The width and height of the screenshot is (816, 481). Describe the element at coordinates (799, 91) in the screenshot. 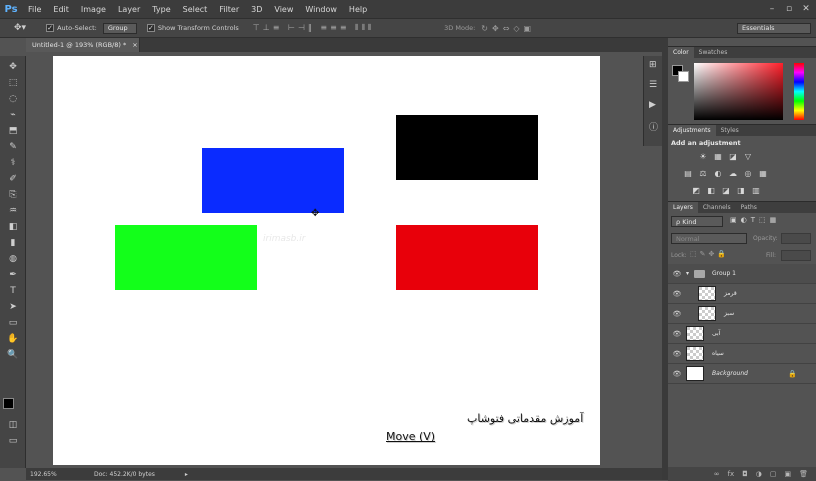

I see `hue-slider` at that location.